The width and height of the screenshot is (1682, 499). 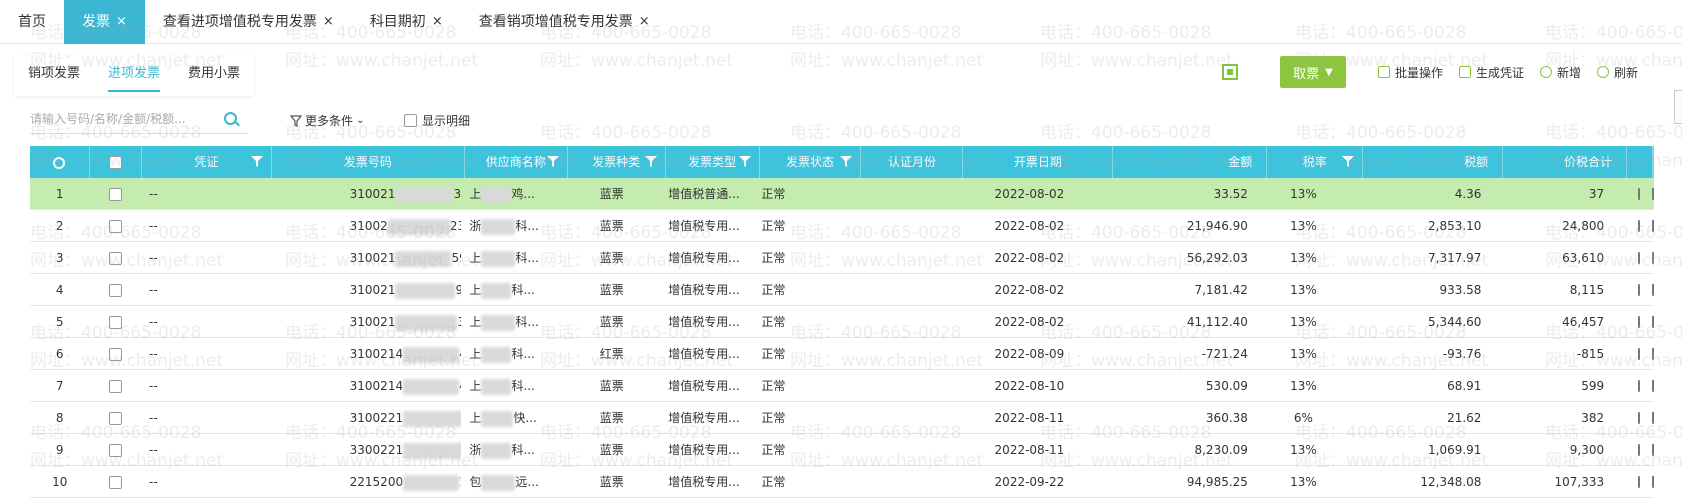 What do you see at coordinates (1410, 72) in the screenshot?
I see `batch-operation-button: 批量操作` at bounding box center [1410, 72].